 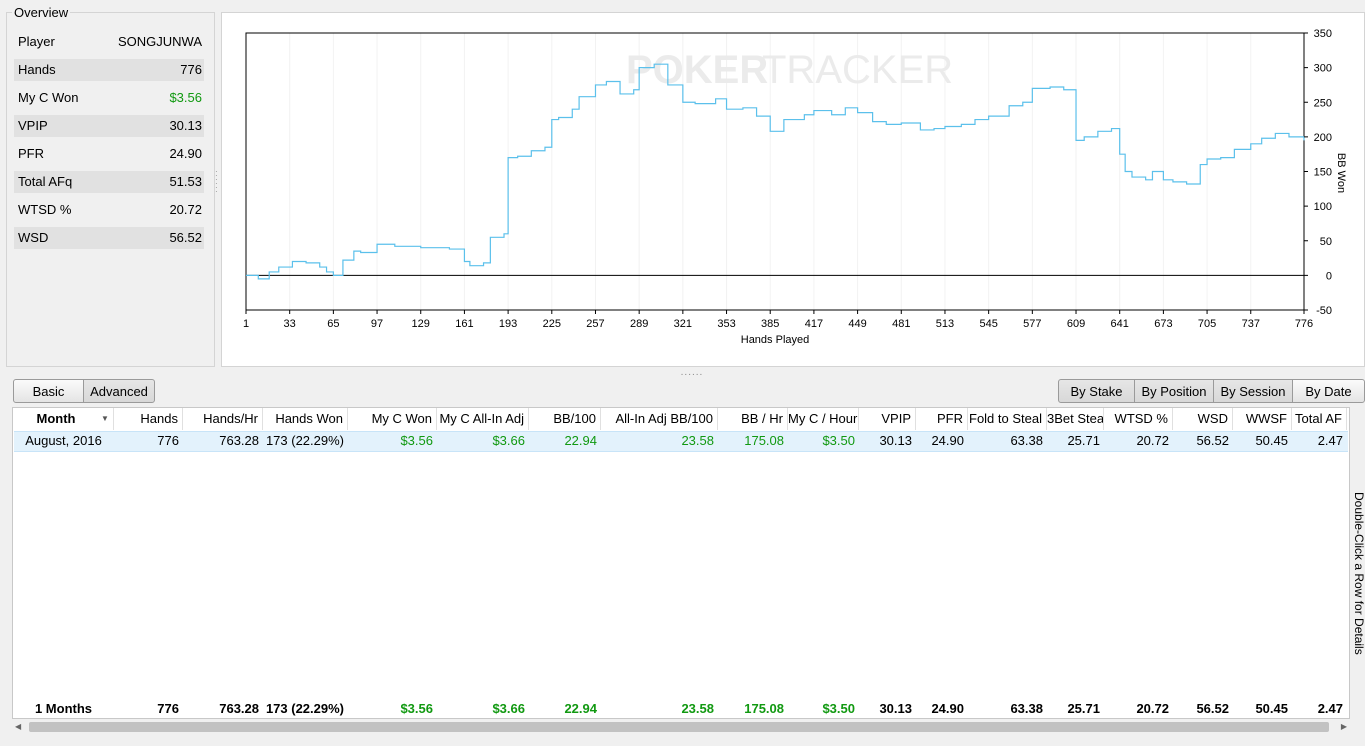 I want to click on y-tick-label: 0, so click(x=1329, y=276).